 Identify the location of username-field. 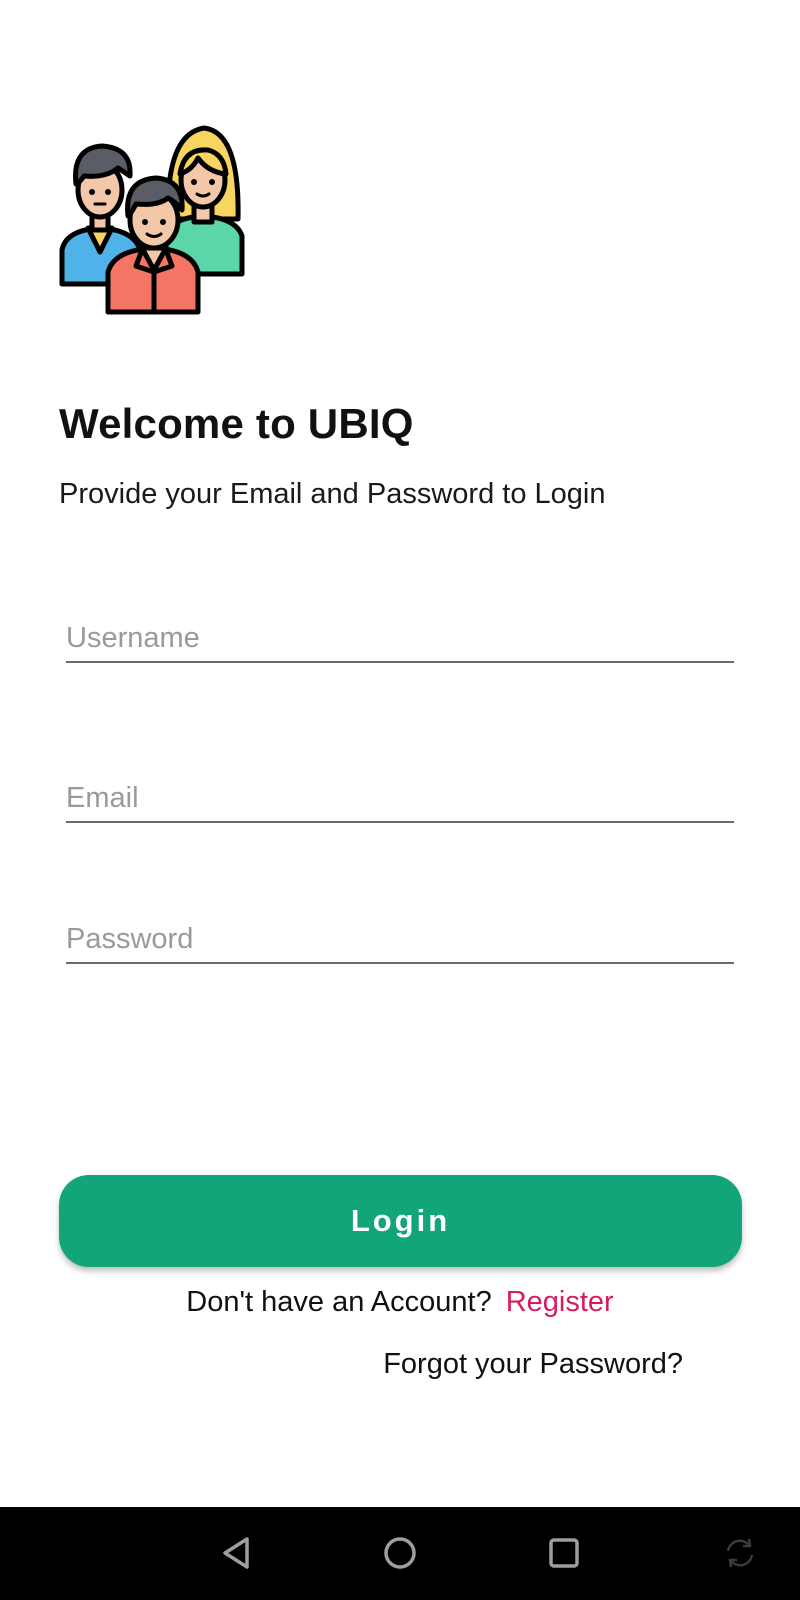
(400, 634).